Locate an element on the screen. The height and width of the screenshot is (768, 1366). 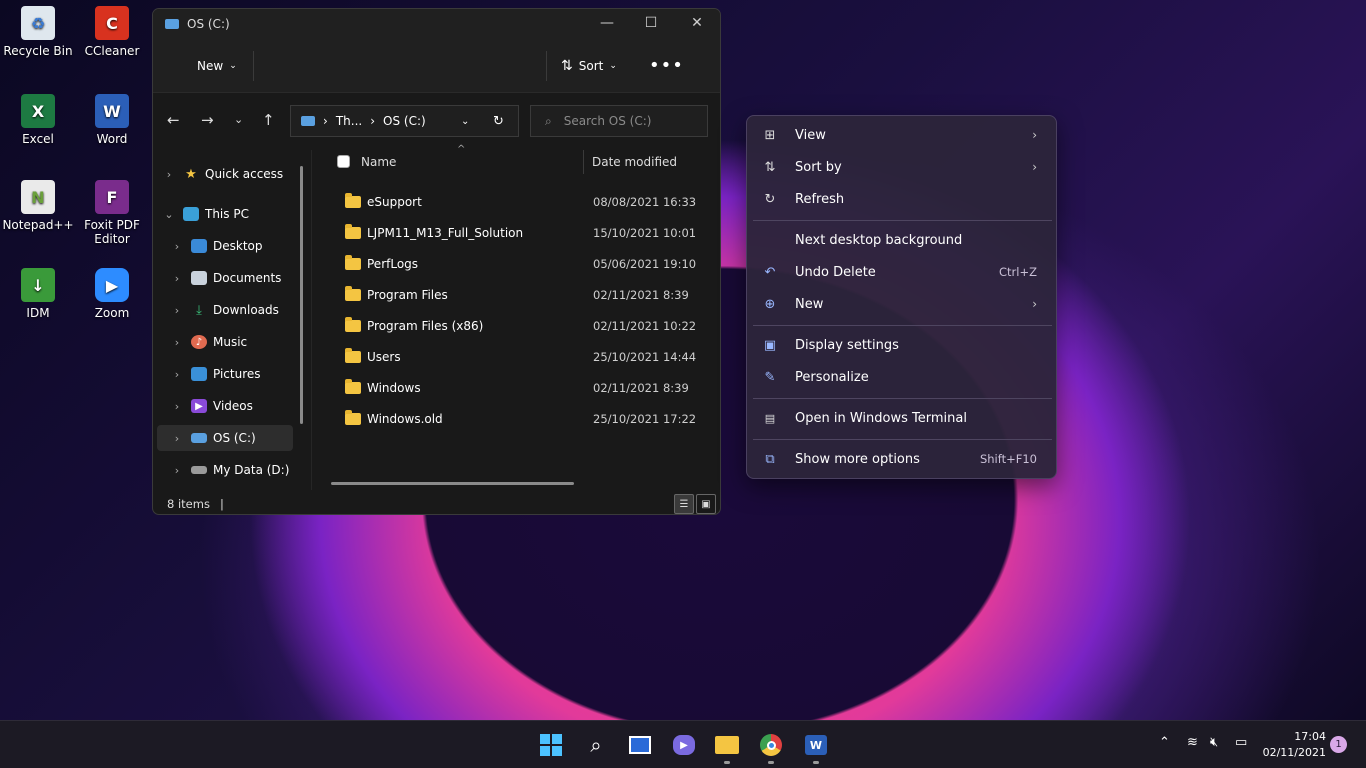
search-button: ⌕ is located at coordinates (596, 745).